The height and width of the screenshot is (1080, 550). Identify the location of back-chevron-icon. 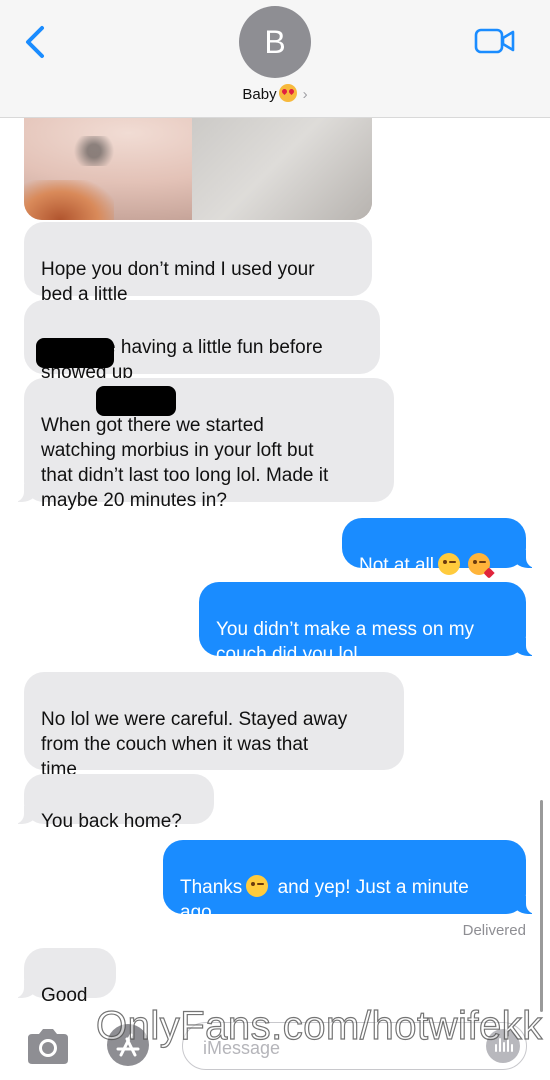
(35, 42).